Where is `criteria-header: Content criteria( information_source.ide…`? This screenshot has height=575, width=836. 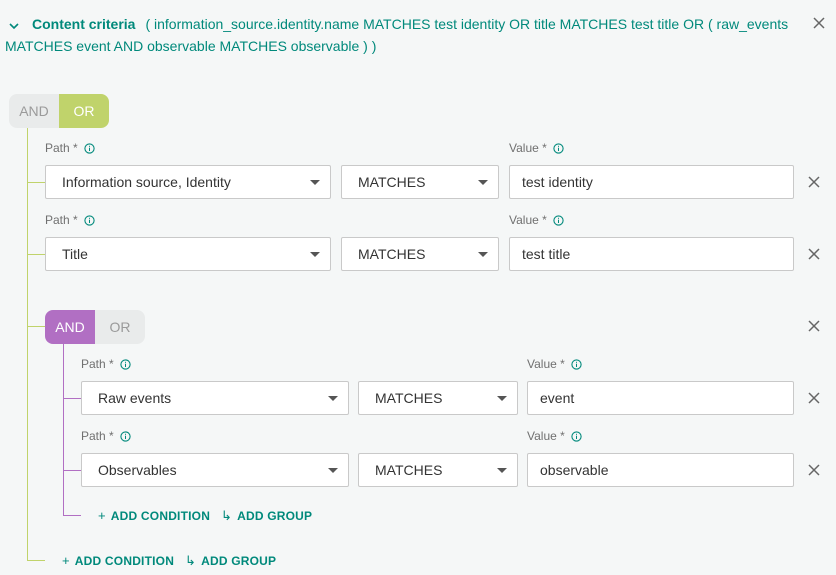
criteria-header: Content criteria( information_source.ide… is located at coordinates (405, 35).